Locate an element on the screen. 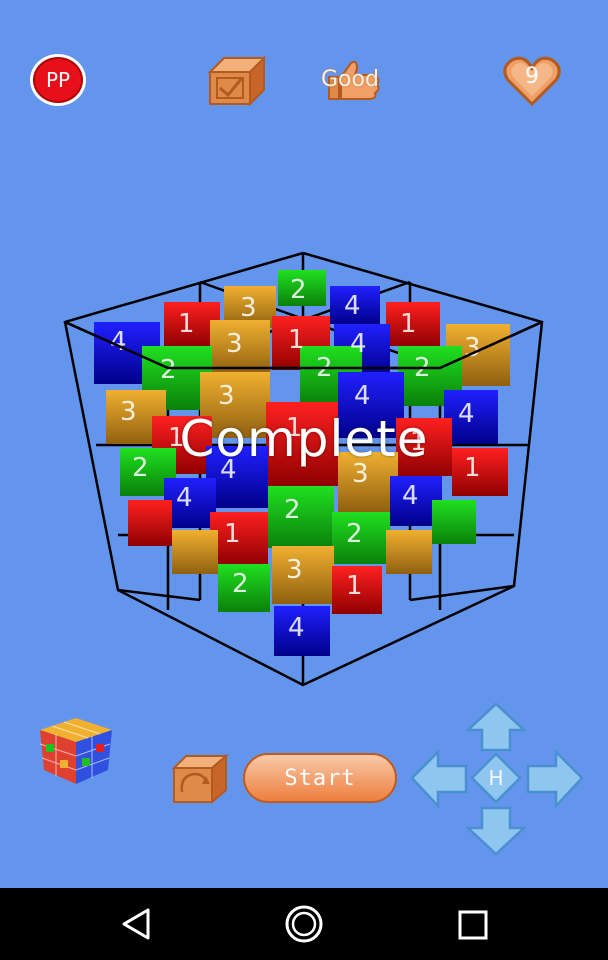 Image resolution: width=608 pixels, height=960 pixels. checkbox-cube-icon is located at coordinates (236, 80).